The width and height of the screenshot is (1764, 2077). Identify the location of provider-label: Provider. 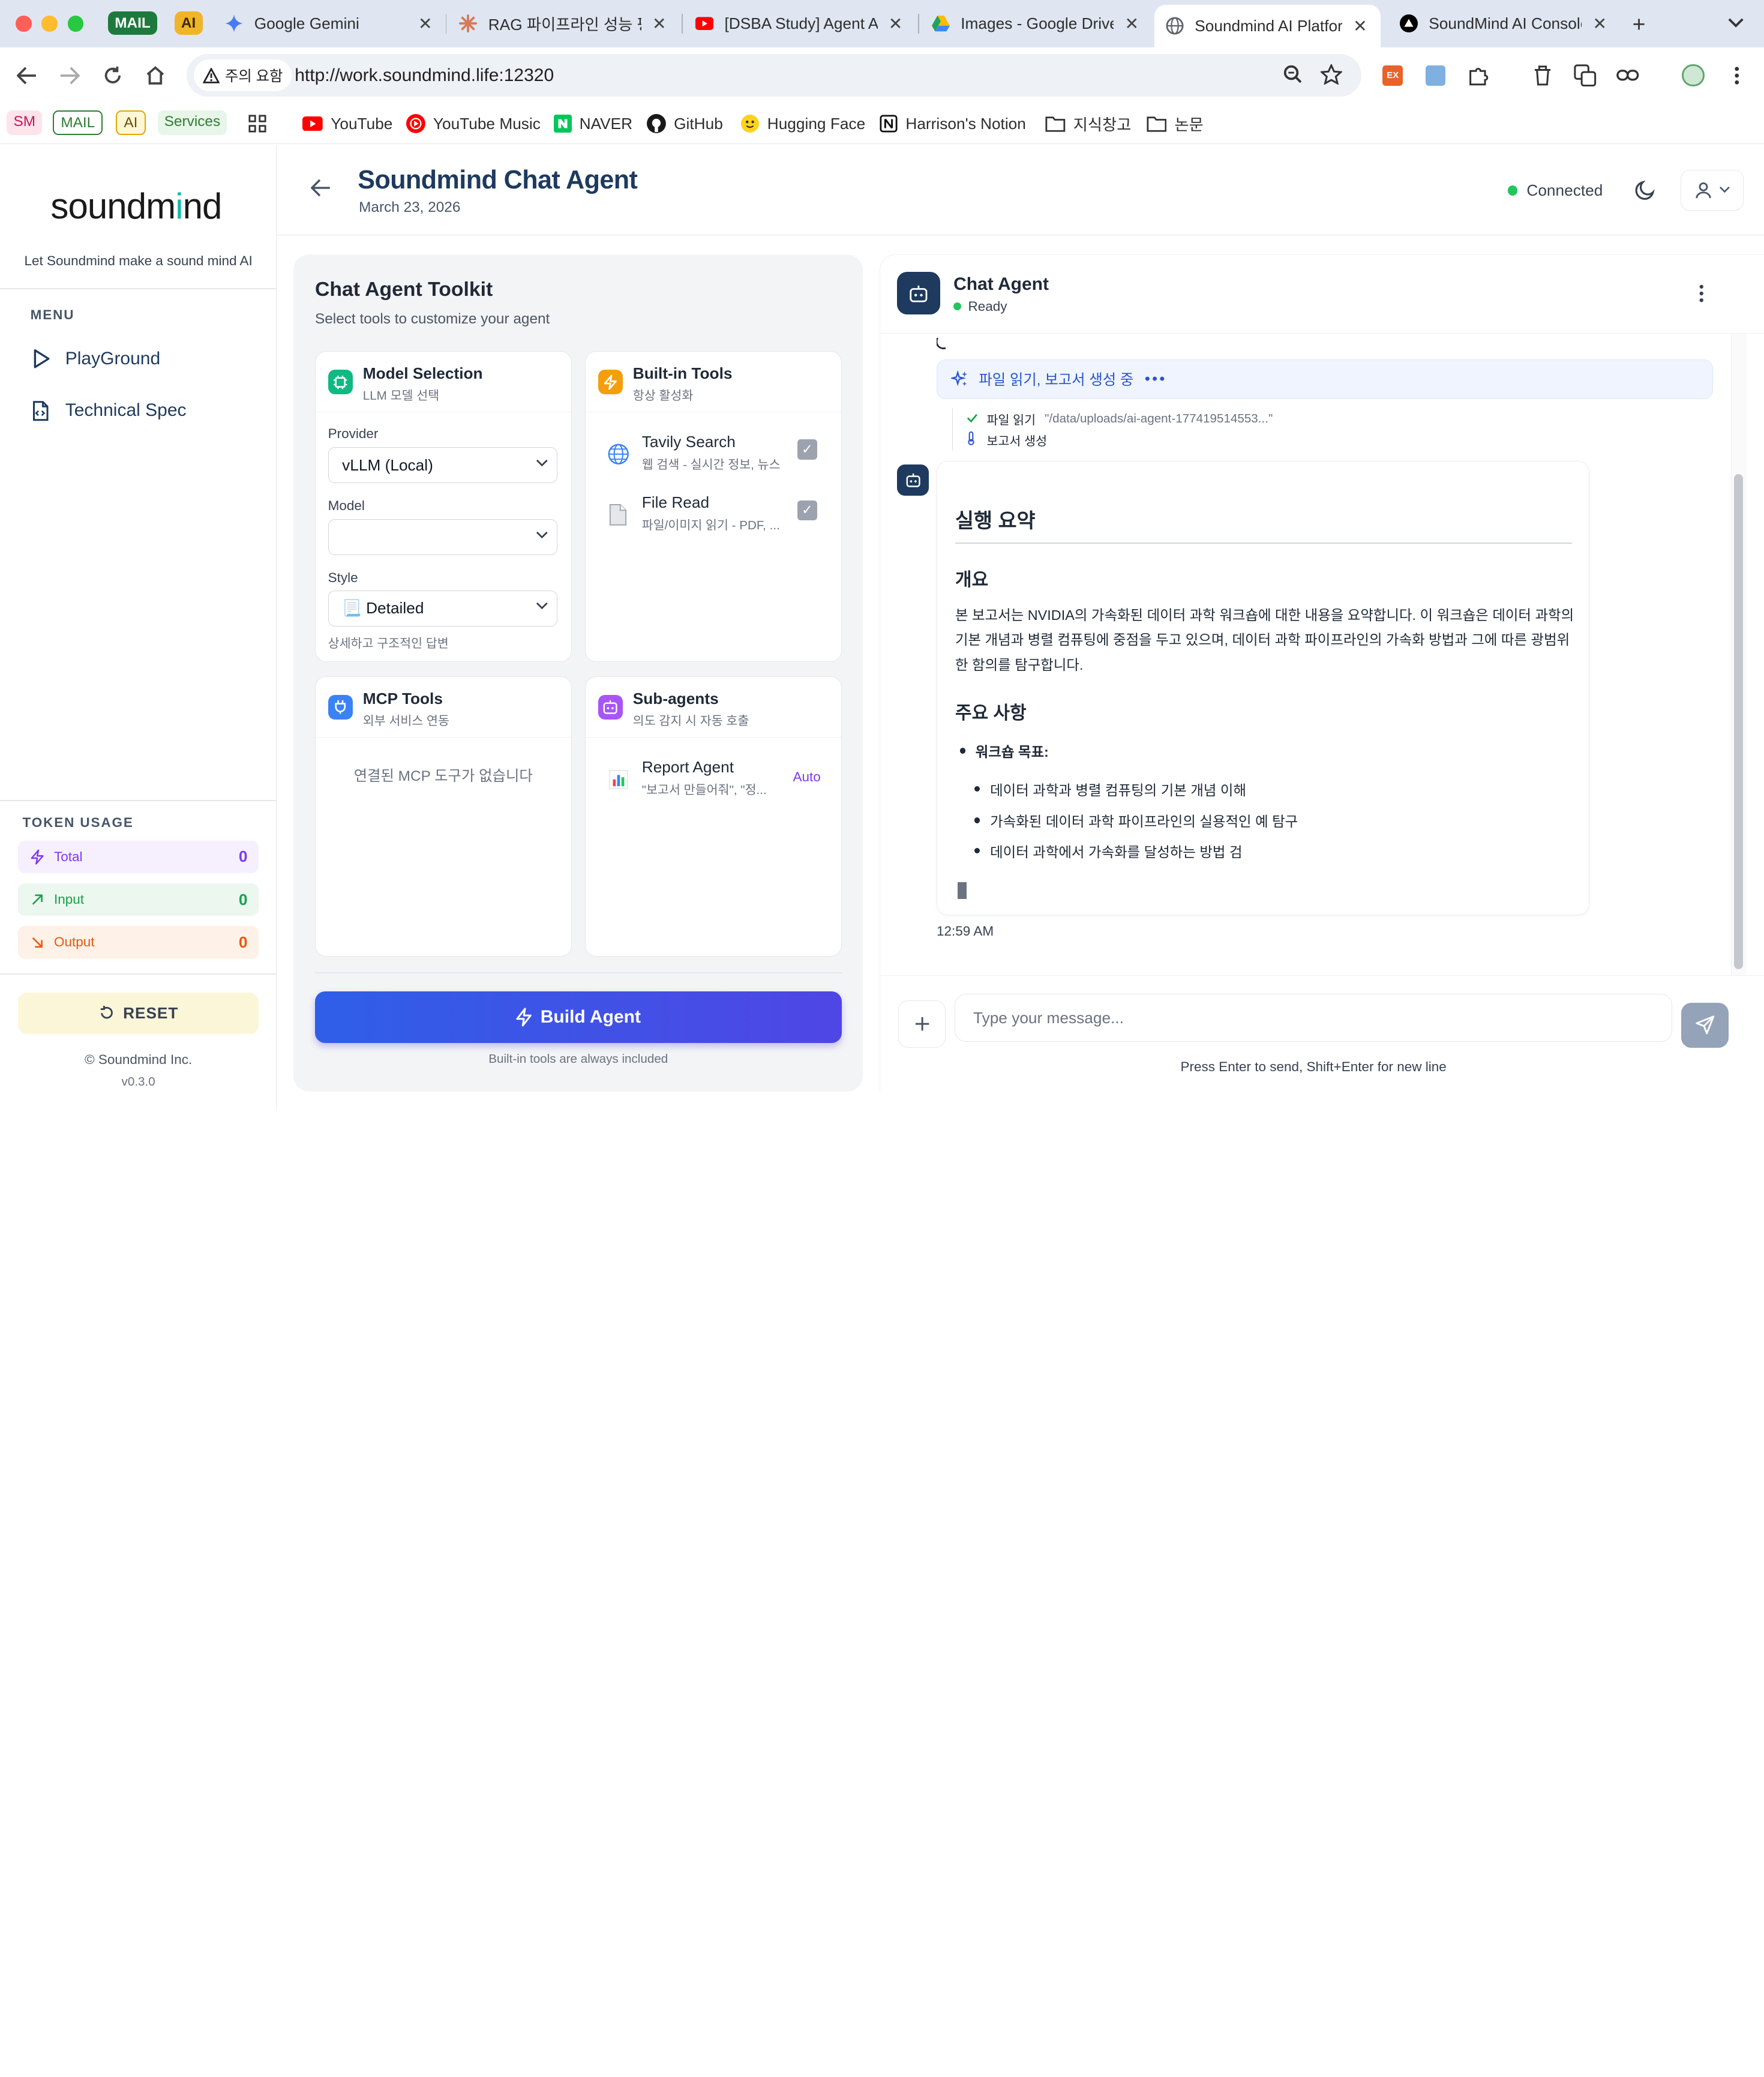
(354, 433).